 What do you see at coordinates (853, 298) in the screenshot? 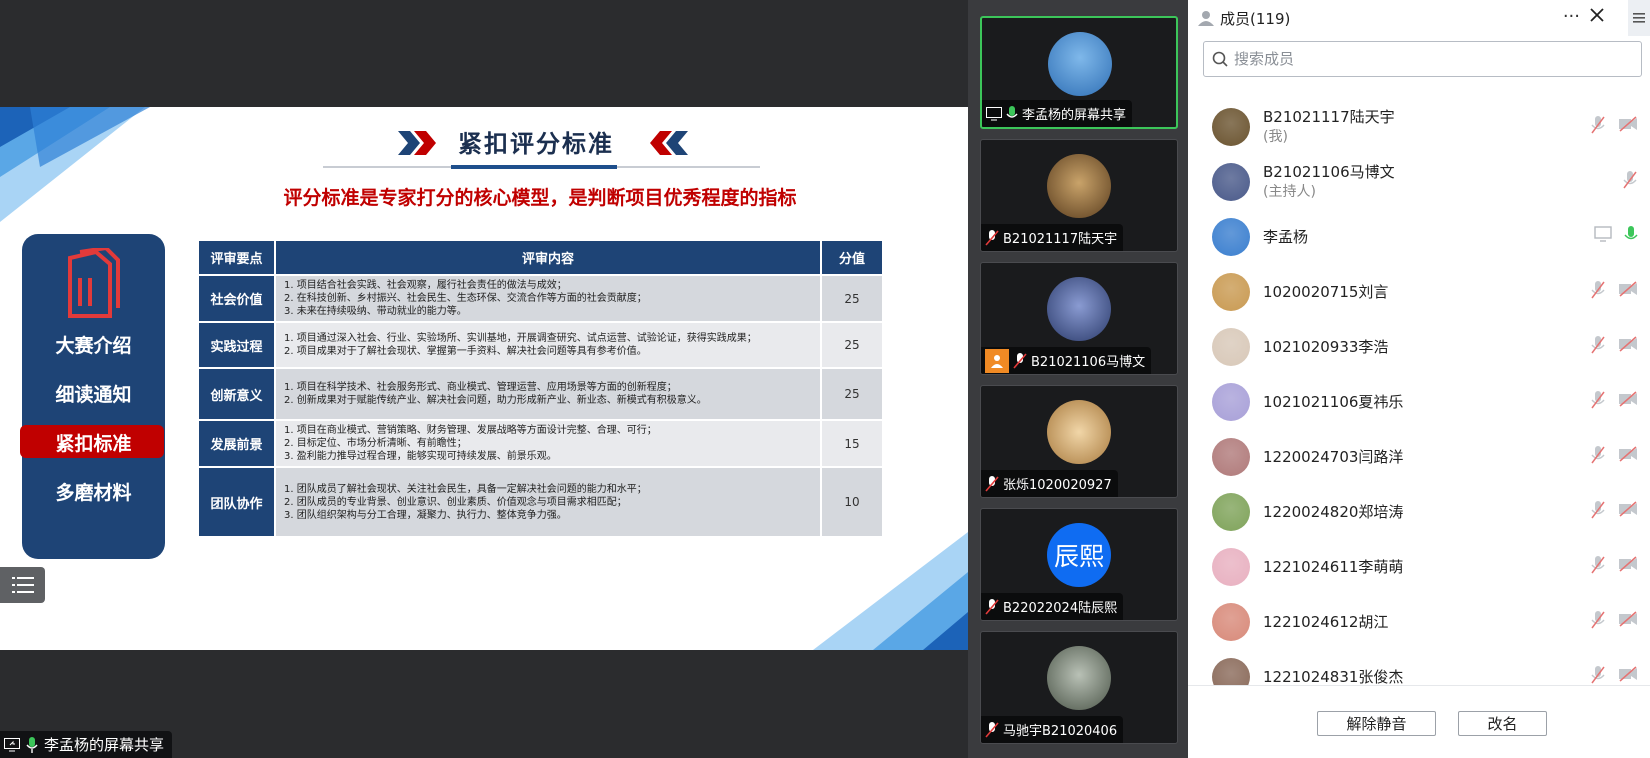
I see `table-cell-score: 25` at bounding box center [853, 298].